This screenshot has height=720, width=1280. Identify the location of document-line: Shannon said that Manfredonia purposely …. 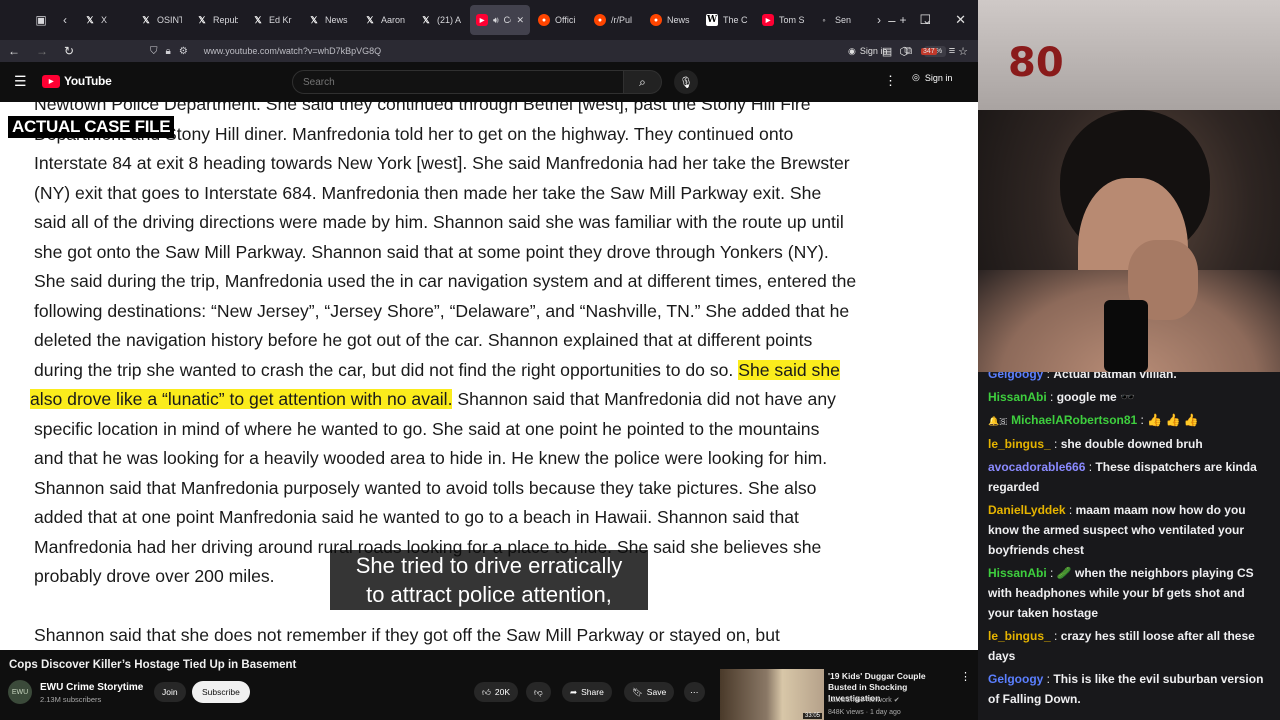
(425, 488).